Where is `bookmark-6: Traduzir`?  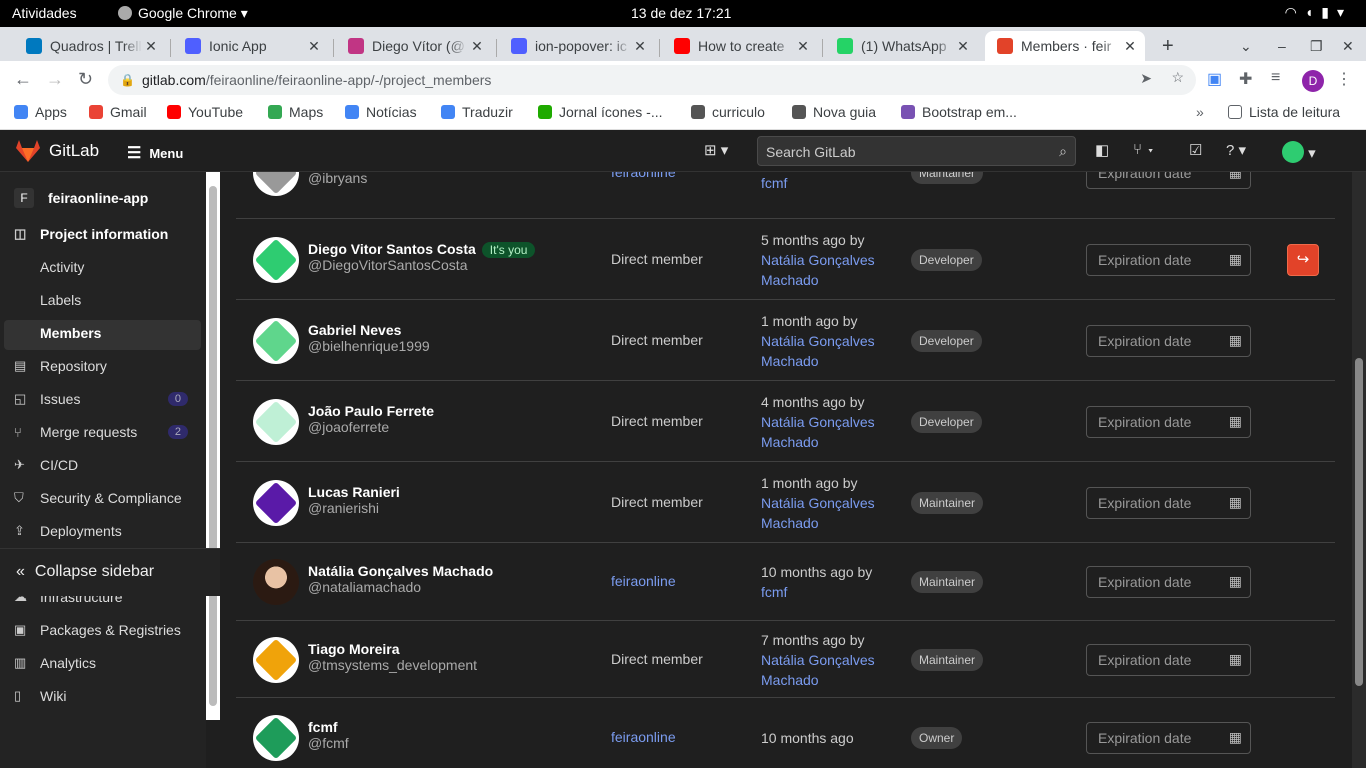 bookmark-6: Traduzir is located at coordinates (477, 112).